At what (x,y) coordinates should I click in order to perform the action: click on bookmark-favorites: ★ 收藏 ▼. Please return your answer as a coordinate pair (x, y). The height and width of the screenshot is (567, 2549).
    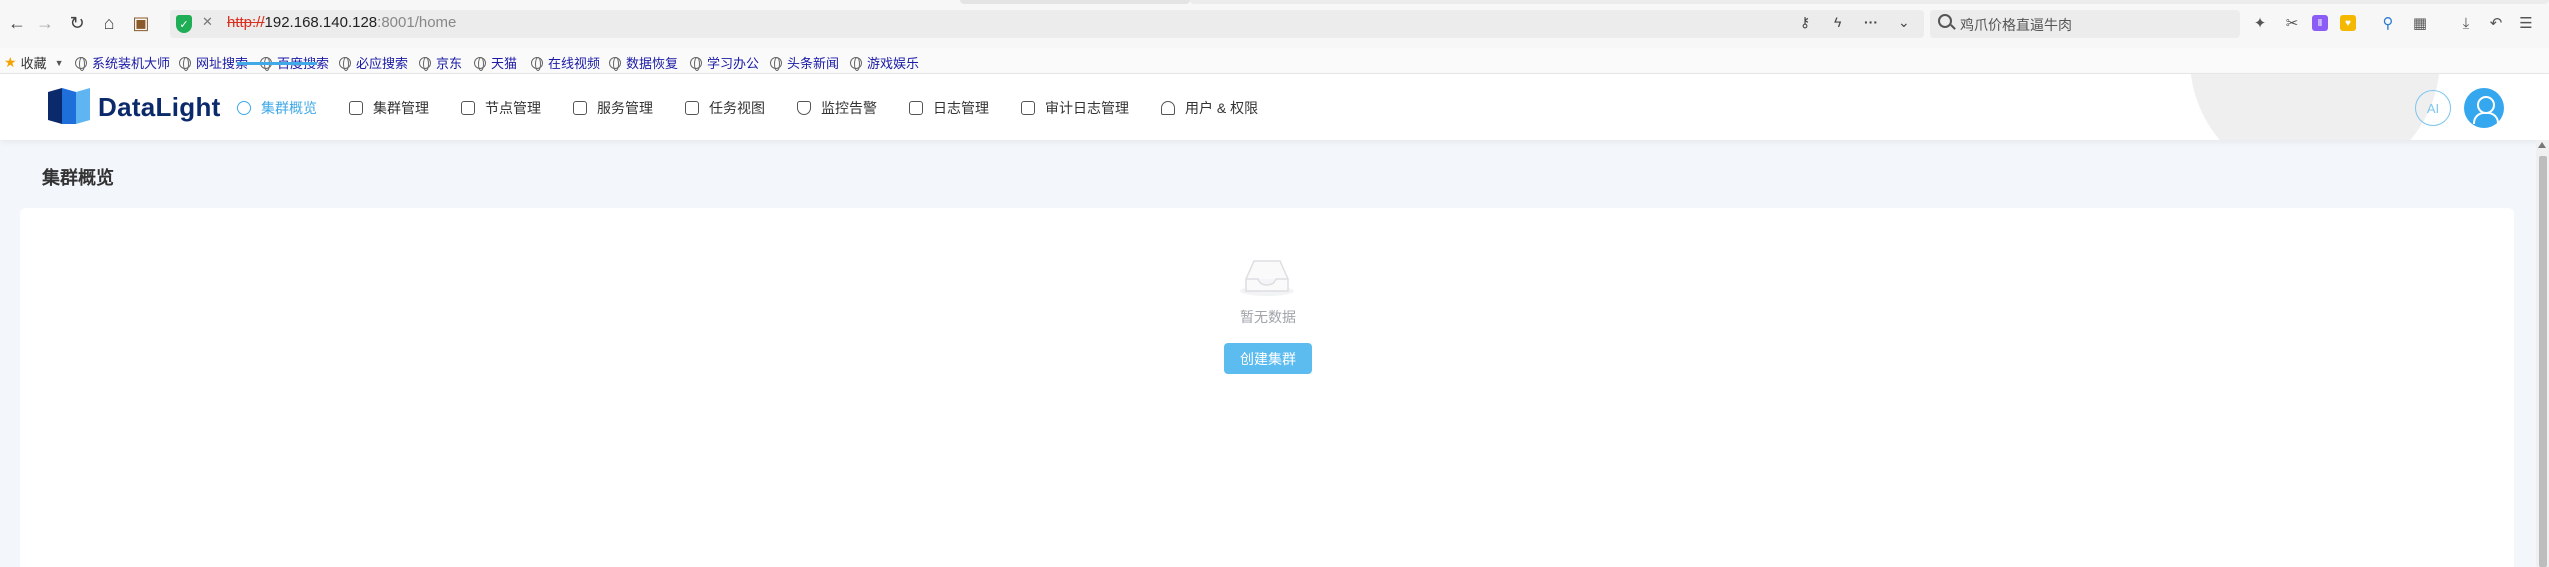
    Looking at the image, I should click on (34, 62).